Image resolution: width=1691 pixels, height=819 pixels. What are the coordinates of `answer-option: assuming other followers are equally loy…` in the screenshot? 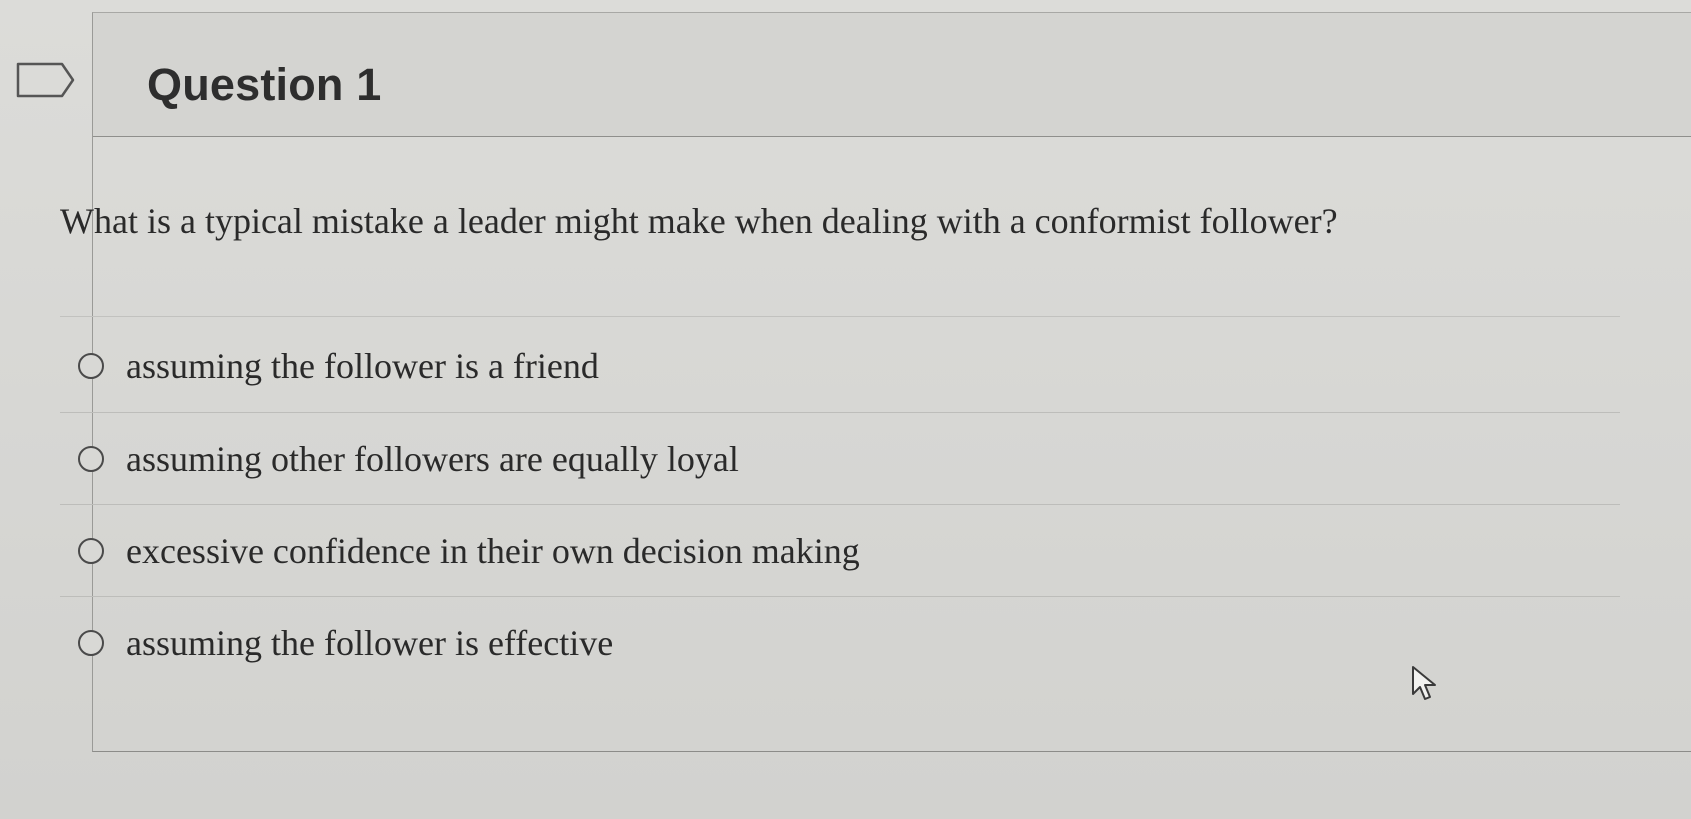 It's located at (840, 458).